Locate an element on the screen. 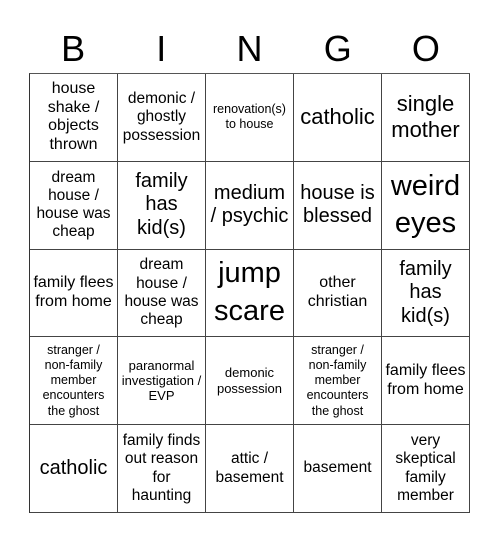 The height and width of the screenshot is (544, 500). bingo-cell-g3: other christian is located at coordinates (338, 293).